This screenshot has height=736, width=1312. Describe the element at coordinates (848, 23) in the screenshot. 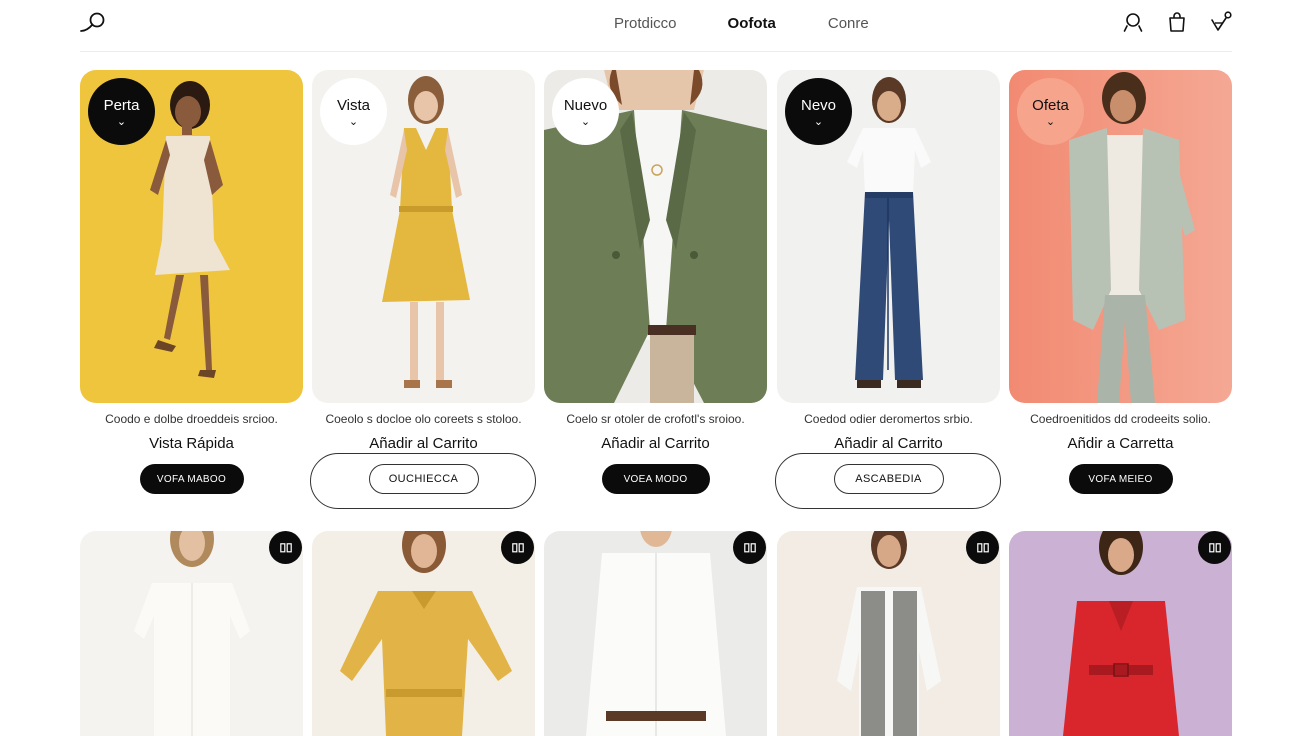

I see `nav-item-conre: Conre` at that location.